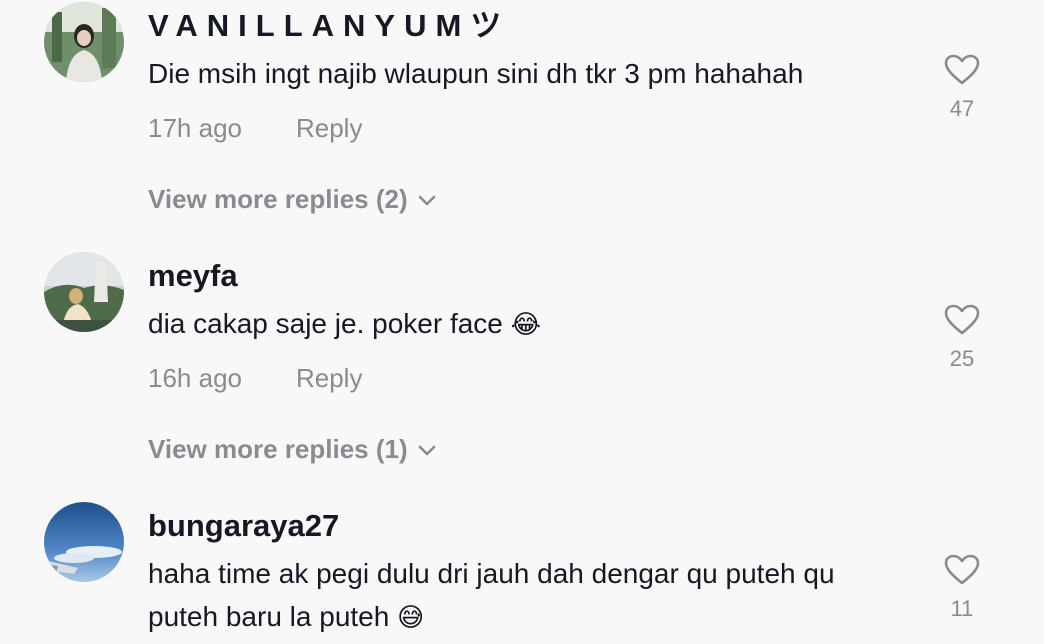 The height and width of the screenshot is (644, 1044). I want to click on username: VANILLANYUMツ, so click(329, 26).